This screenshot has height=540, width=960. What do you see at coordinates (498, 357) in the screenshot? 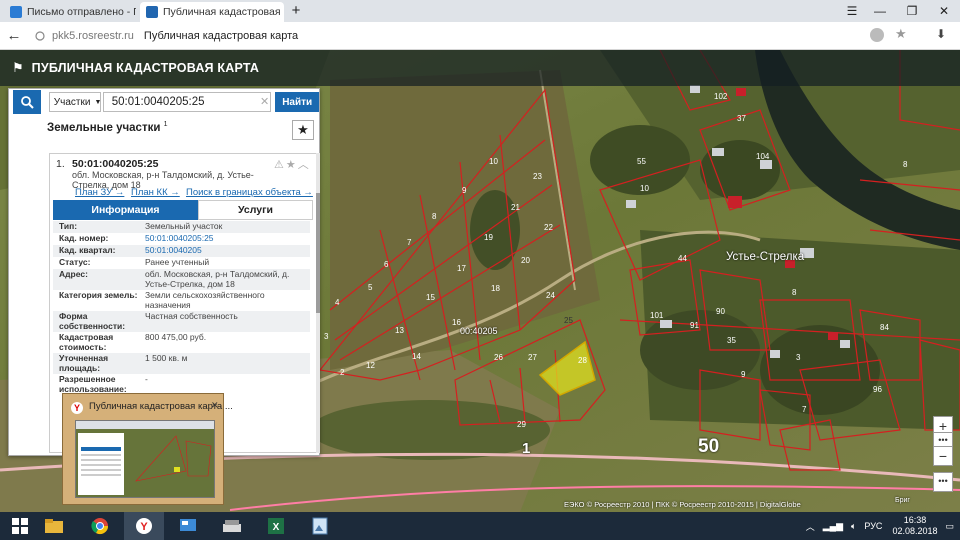
I see `parcel-label: 26` at bounding box center [498, 357].